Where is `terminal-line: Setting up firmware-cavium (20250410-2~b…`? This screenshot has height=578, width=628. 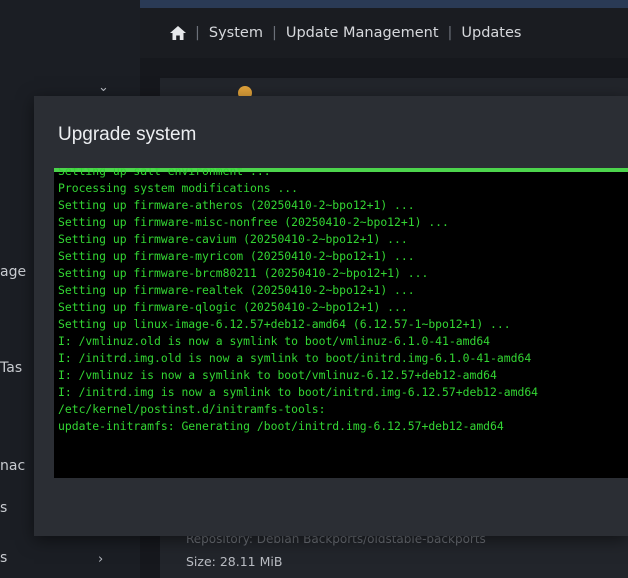 terminal-line: Setting up firmware-cavium (20250410-2~b… is located at coordinates (233, 239).